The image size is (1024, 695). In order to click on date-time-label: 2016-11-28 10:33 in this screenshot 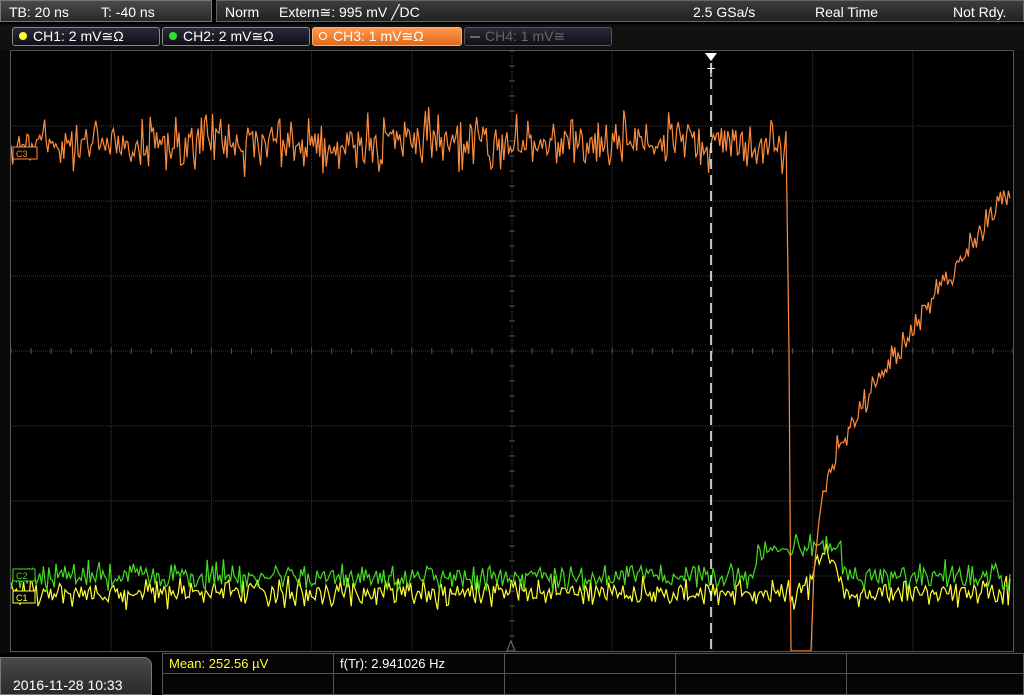, I will do `click(68, 685)`.